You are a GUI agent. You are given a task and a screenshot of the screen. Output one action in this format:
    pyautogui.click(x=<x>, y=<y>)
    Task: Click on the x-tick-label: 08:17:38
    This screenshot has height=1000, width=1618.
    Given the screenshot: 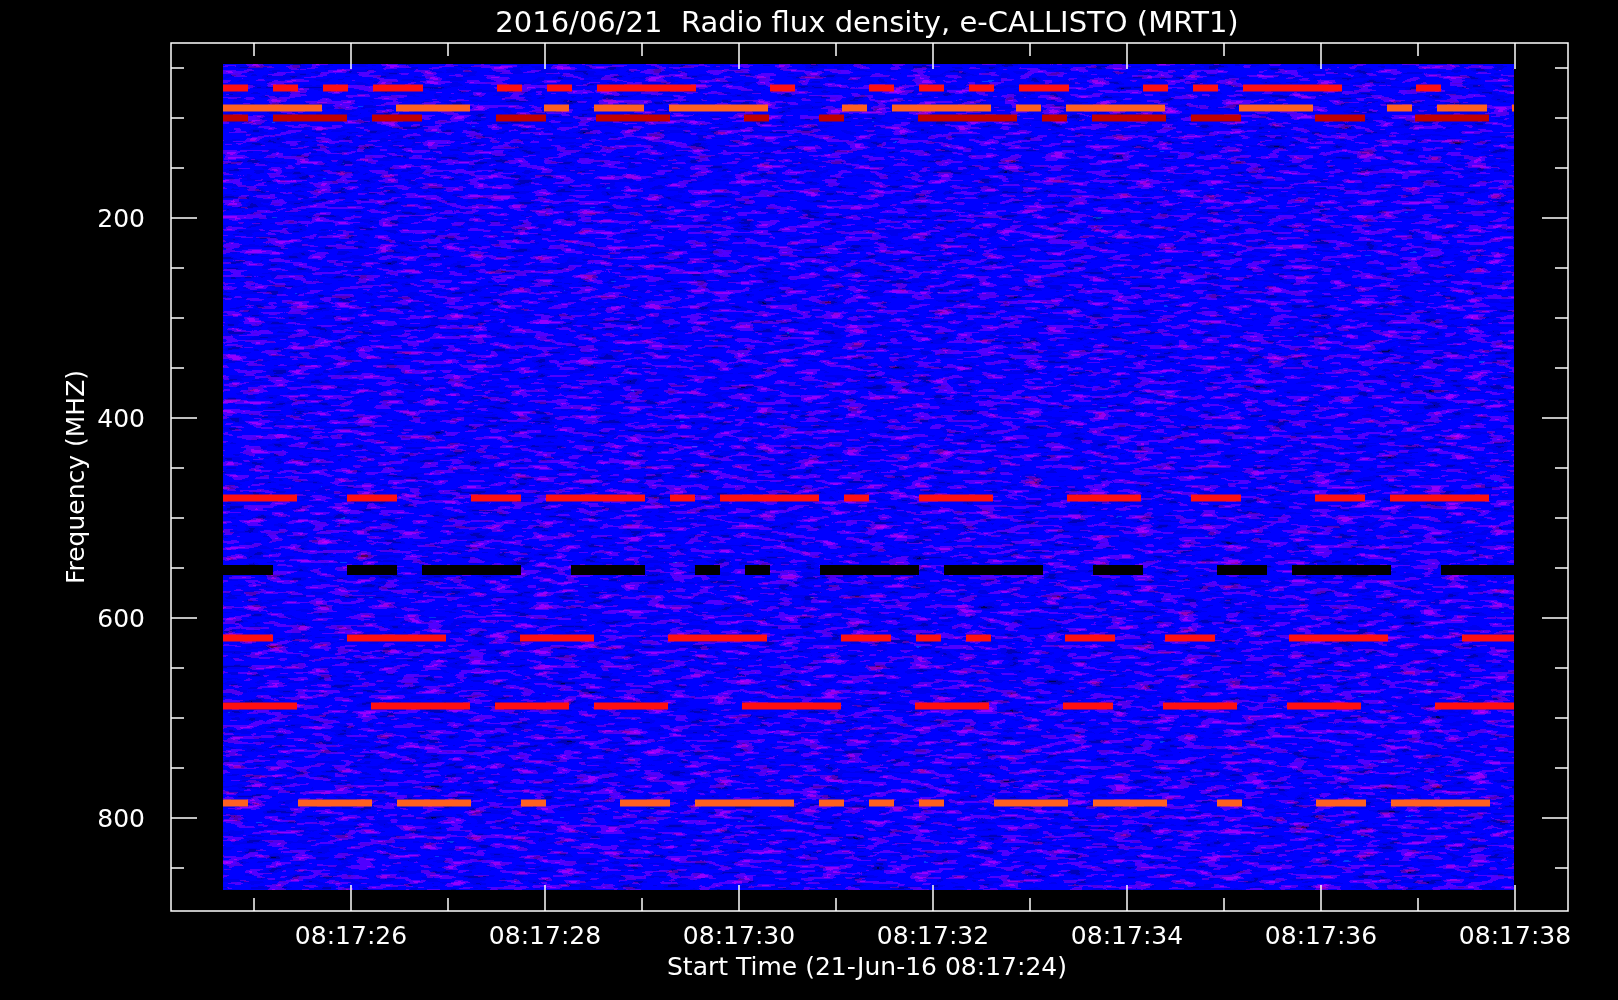 What is the action you would take?
    pyautogui.click(x=1515, y=935)
    